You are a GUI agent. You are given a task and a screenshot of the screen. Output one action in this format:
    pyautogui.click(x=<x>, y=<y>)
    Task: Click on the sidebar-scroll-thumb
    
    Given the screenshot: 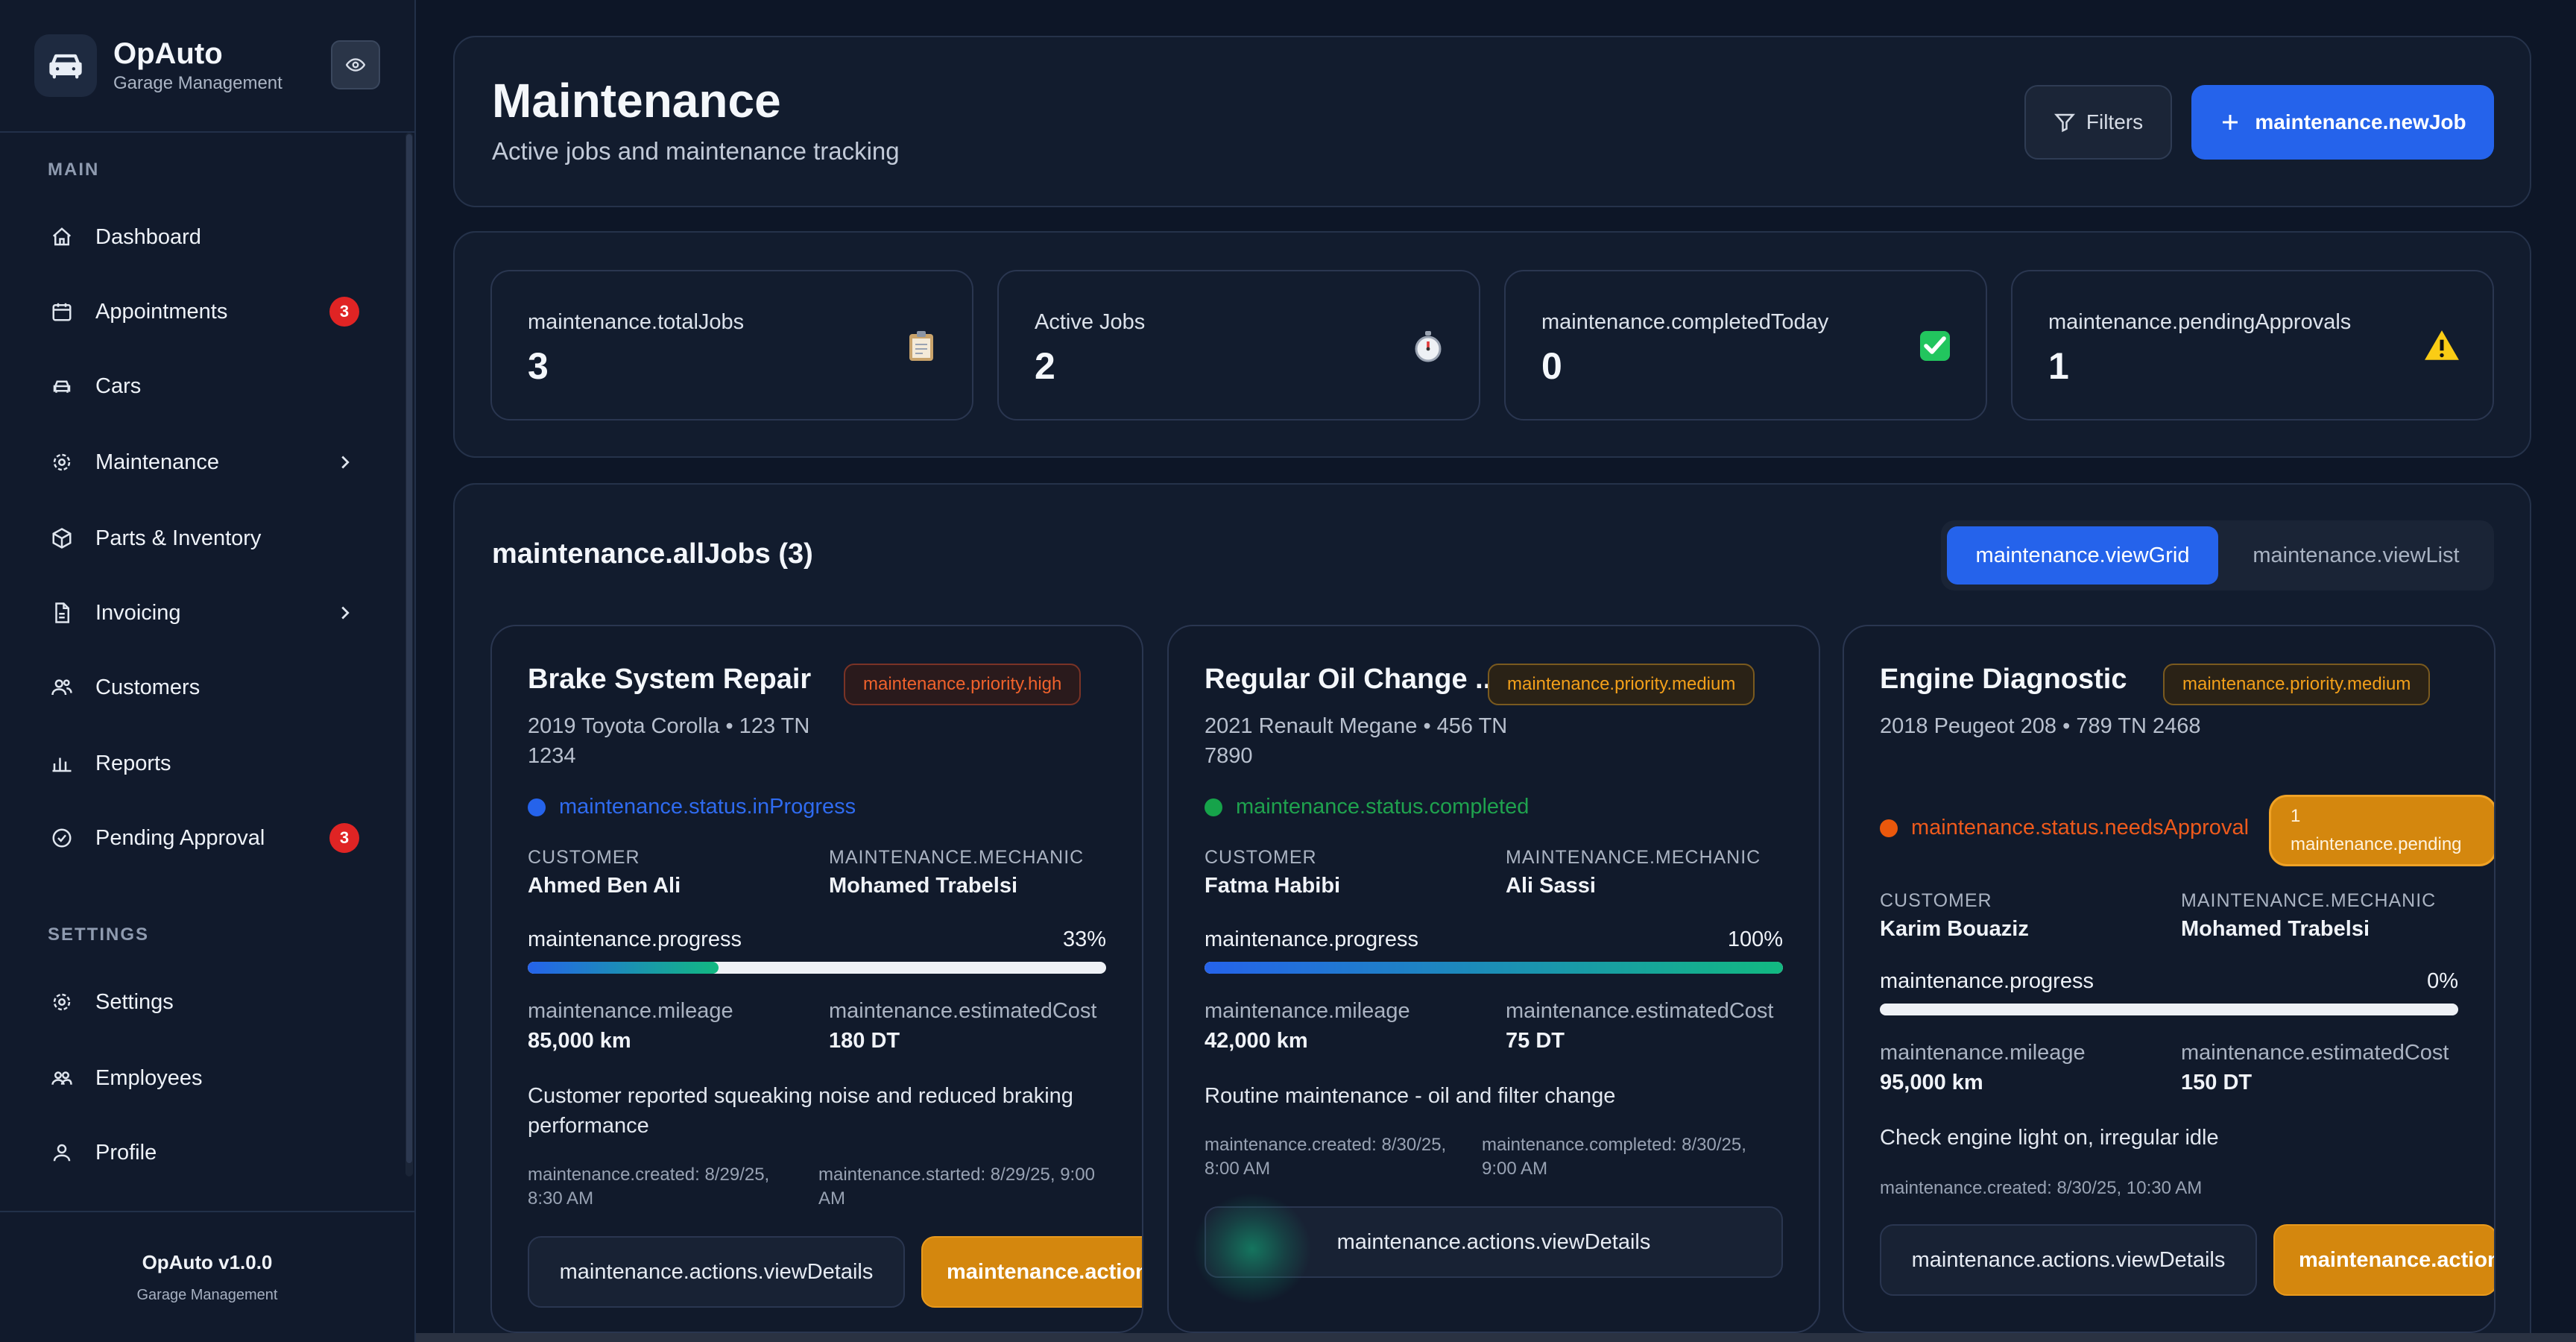 What is the action you would take?
    pyautogui.click(x=409, y=648)
    